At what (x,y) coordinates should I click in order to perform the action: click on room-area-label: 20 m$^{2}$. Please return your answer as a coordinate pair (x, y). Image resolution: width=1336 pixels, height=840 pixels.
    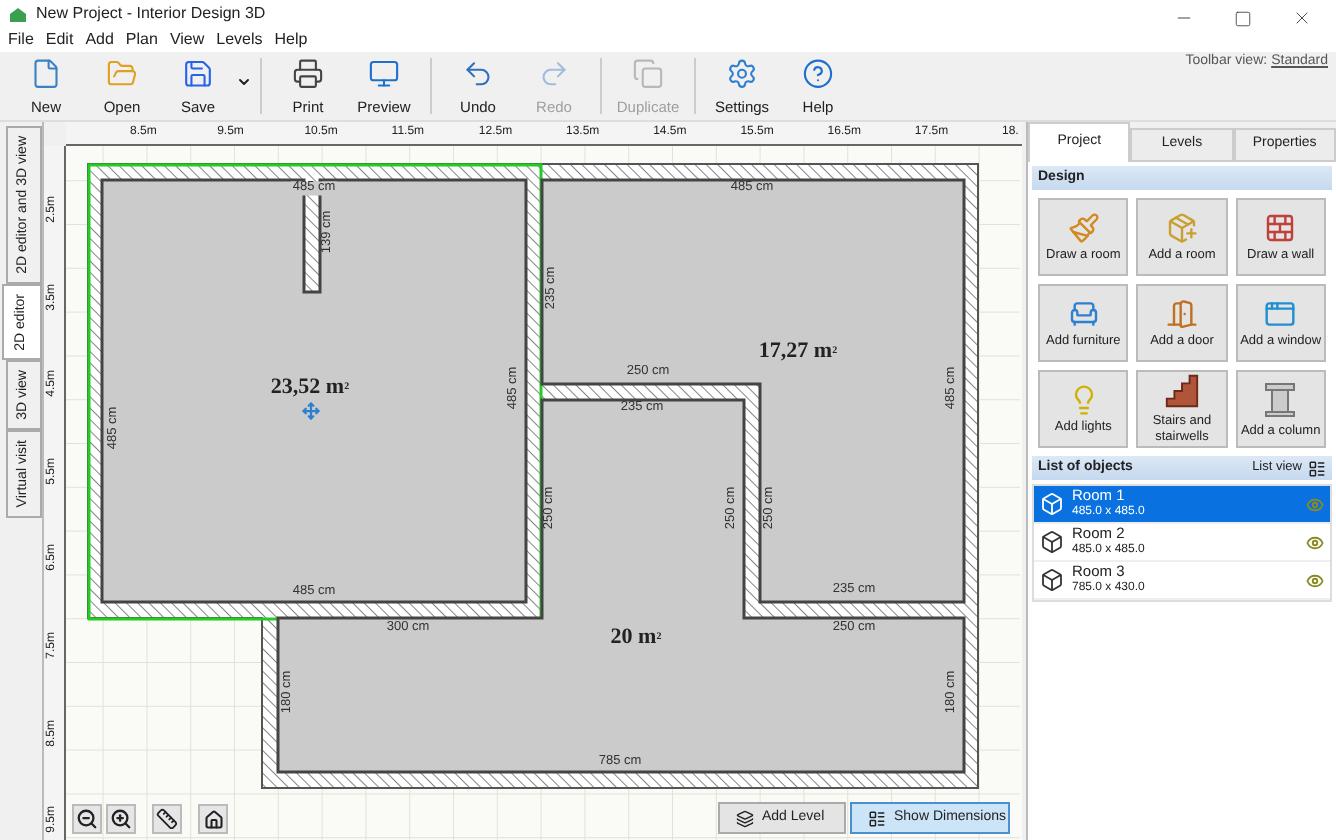
    Looking at the image, I should click on (636, 638).